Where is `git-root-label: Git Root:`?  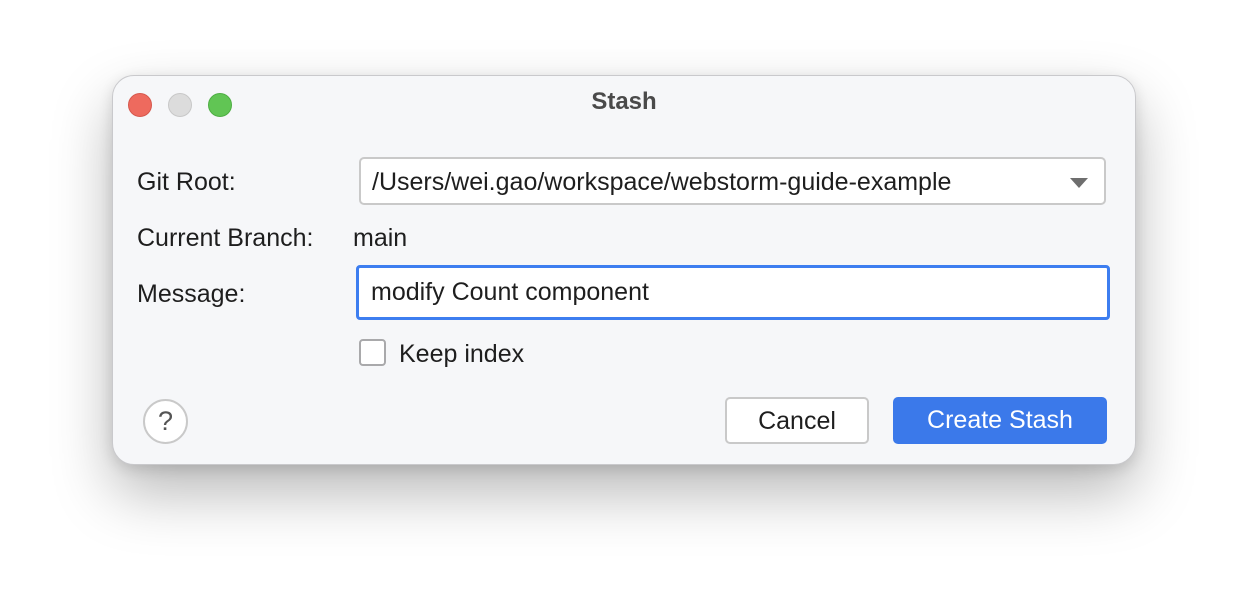
git-root-label: Git Root: is located at coordinates (186, 182).